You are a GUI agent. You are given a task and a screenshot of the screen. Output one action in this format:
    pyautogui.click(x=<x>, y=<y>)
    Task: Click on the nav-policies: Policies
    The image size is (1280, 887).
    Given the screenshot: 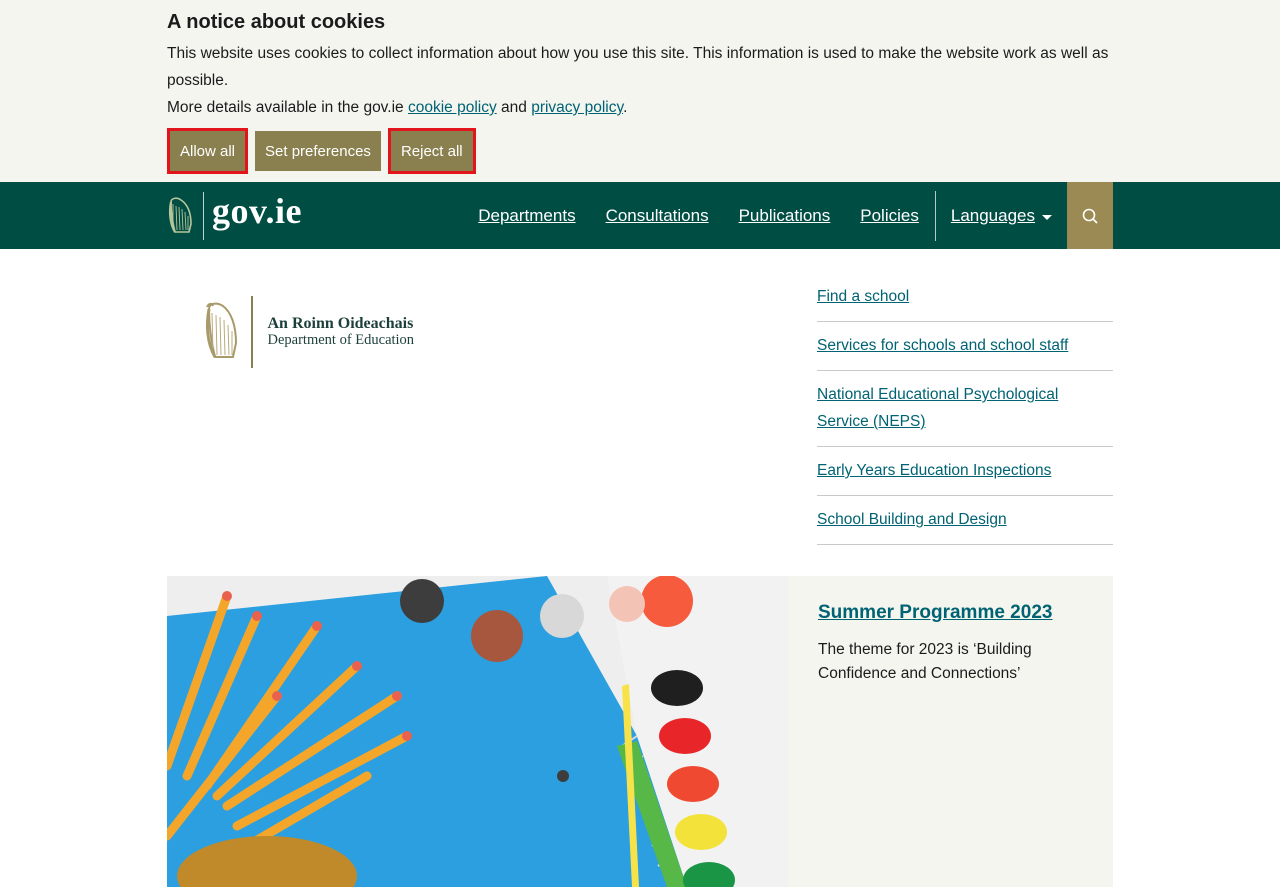 What is the action you would take?
    pyautogui.click(x=889, y=216)
    